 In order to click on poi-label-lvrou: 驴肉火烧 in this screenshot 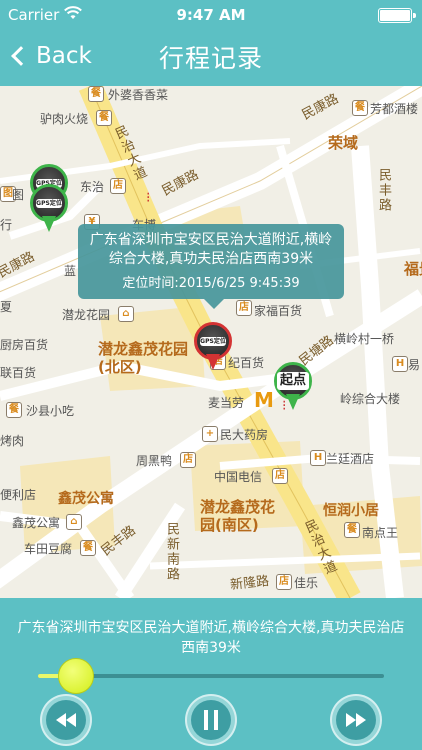, I will do `click(64, 119)`.